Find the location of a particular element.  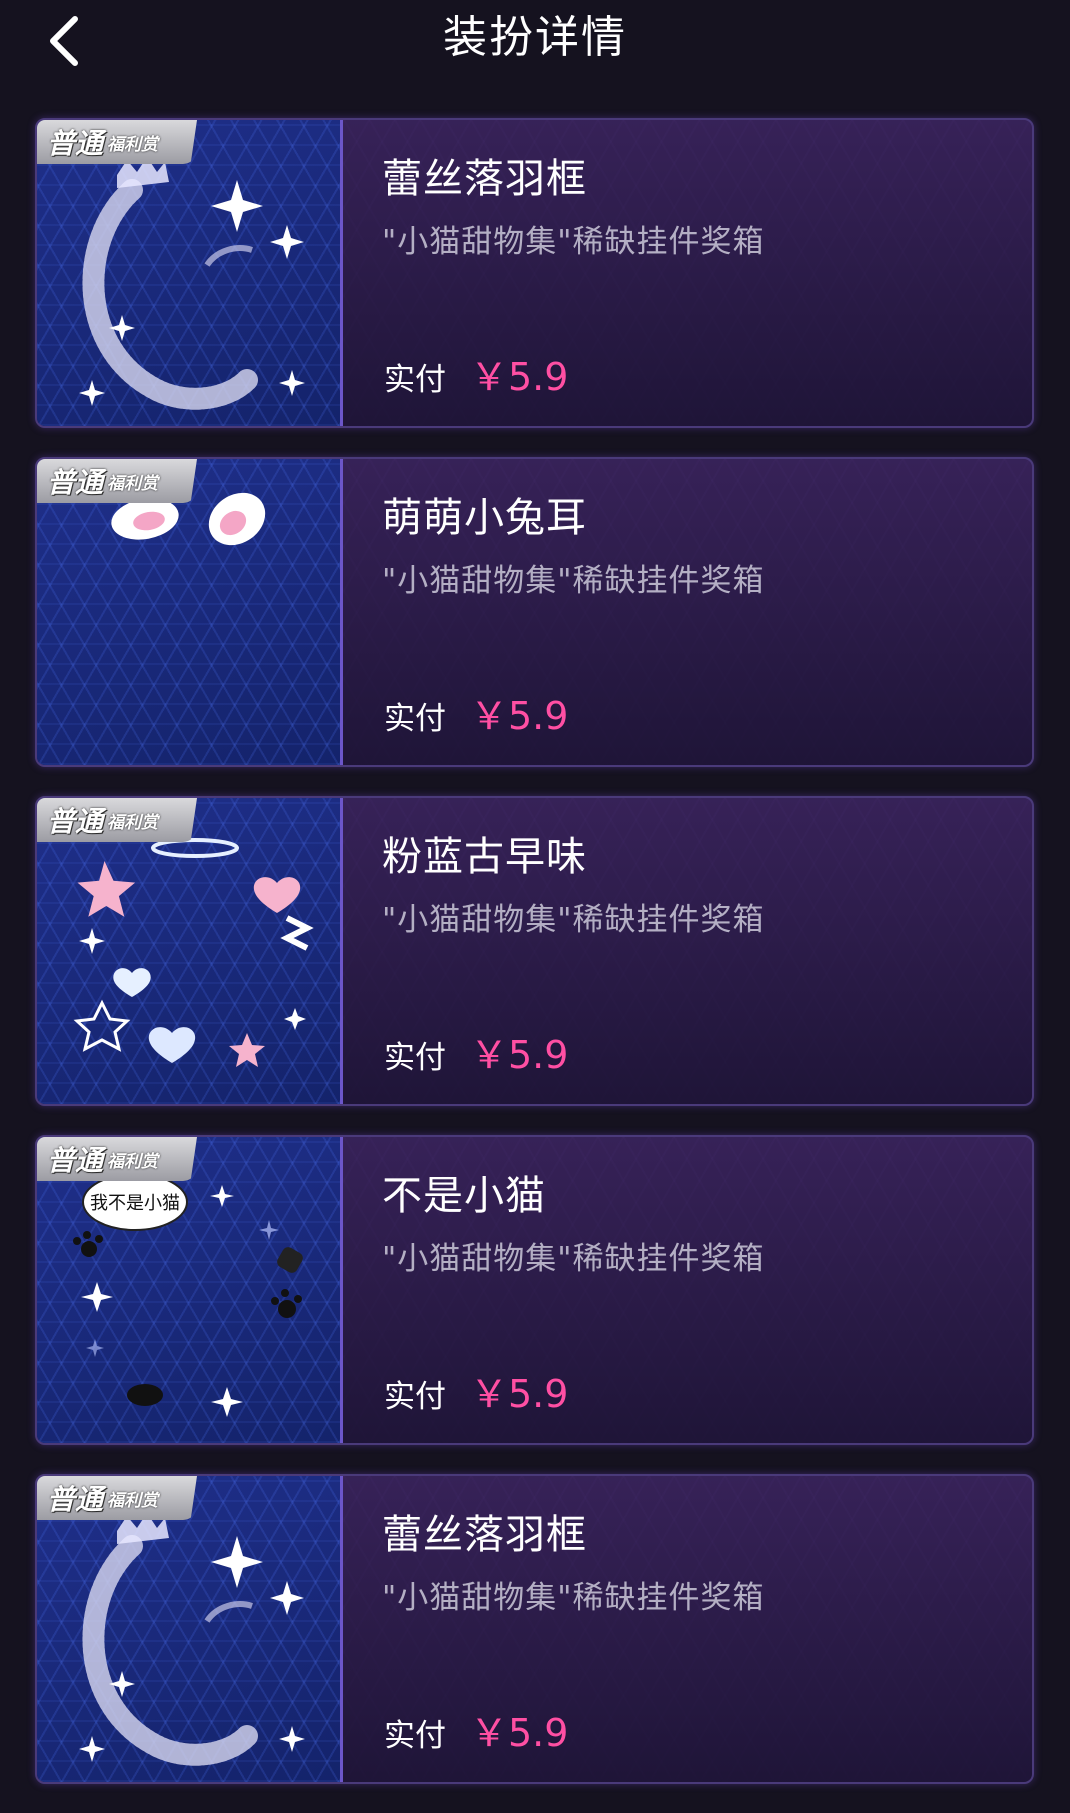

item-name: 粉蓝古早味 is located at coordinates (484, 857).